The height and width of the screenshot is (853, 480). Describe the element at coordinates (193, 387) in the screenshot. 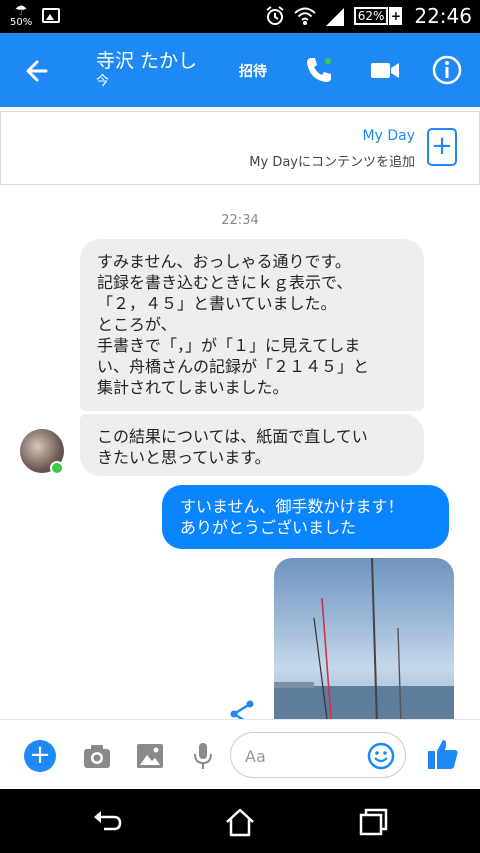

I see `message-line: 集計されてしまいました。` at that location.